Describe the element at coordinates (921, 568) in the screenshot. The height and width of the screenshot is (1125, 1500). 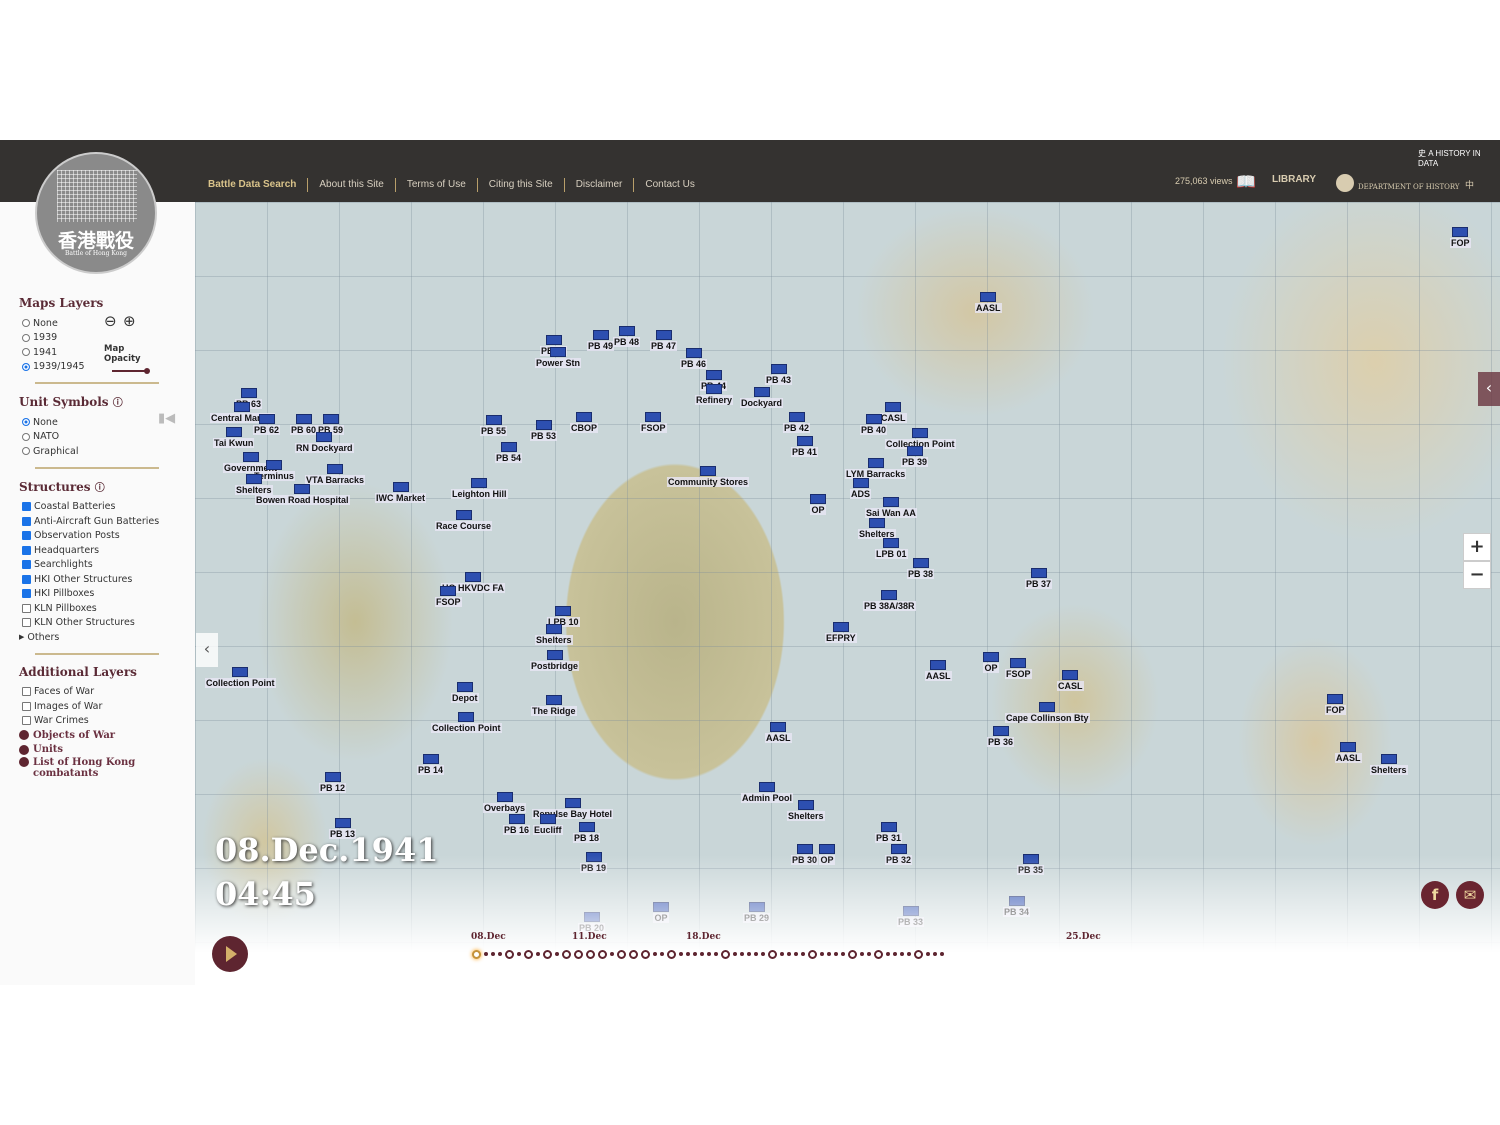
I see `map-marker: PB 38` at that location.